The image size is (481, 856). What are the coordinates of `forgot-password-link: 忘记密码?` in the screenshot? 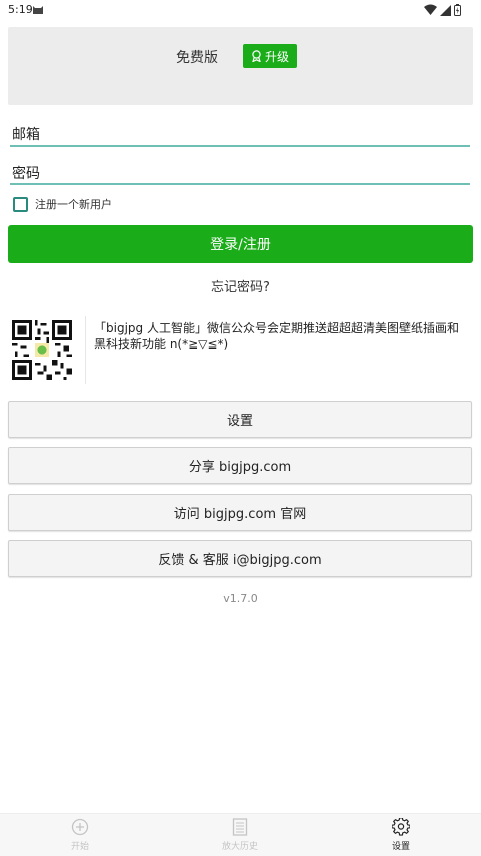 It's located at (240, 285).